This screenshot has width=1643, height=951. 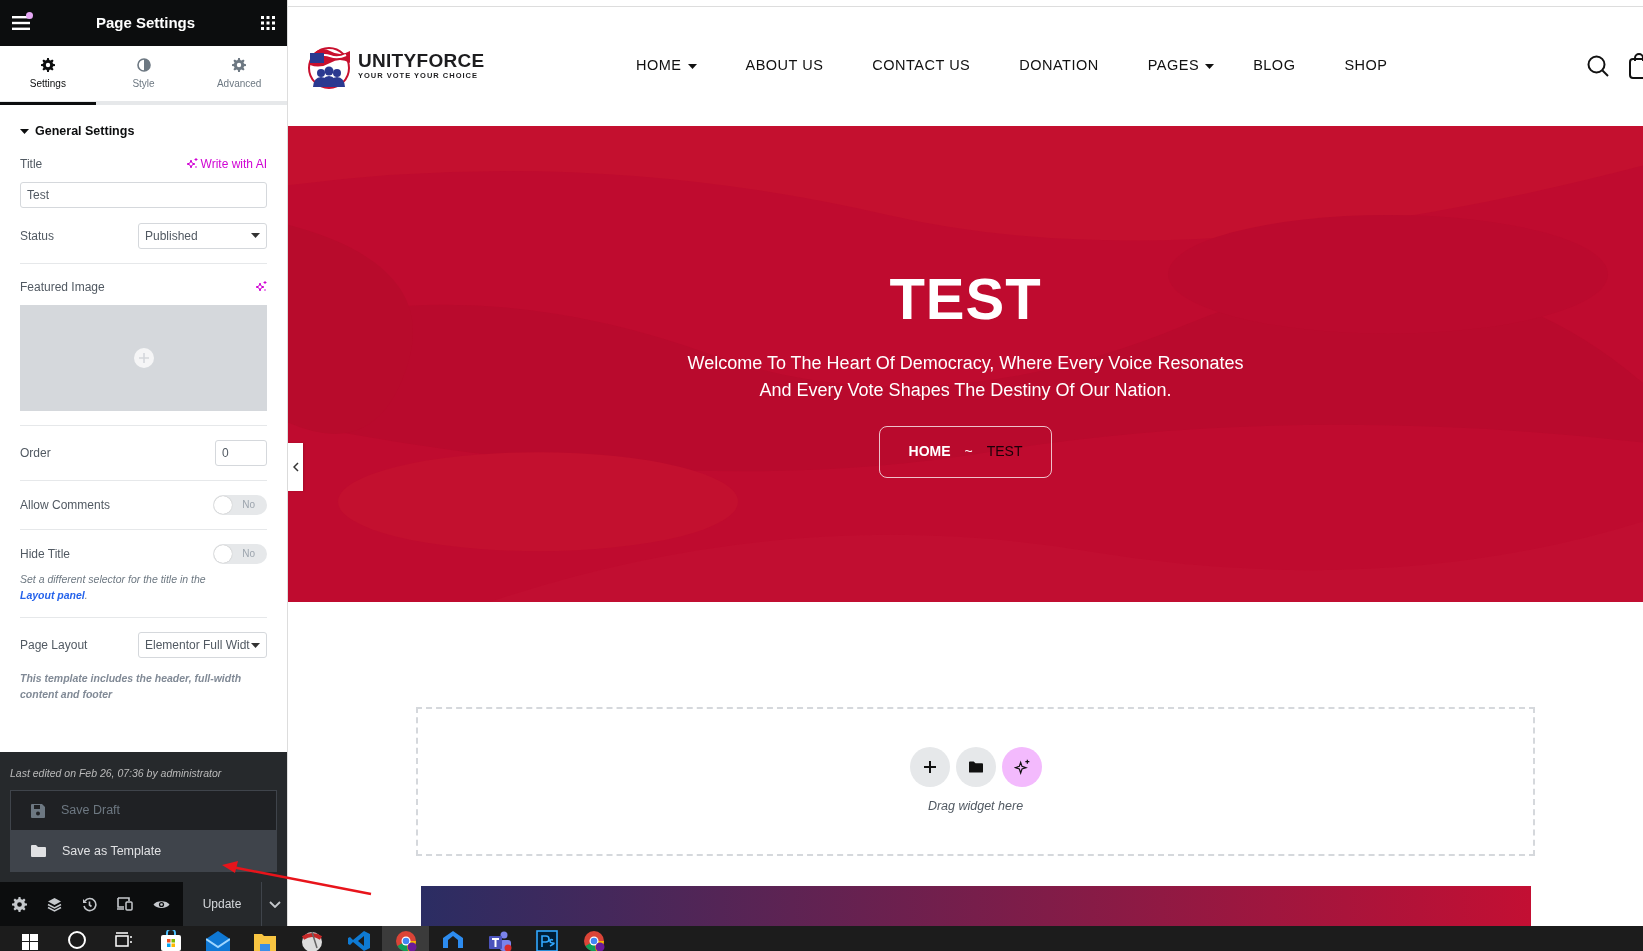 I want to click on select-field: Elementor Full Widt, so click(x=202, y=645).